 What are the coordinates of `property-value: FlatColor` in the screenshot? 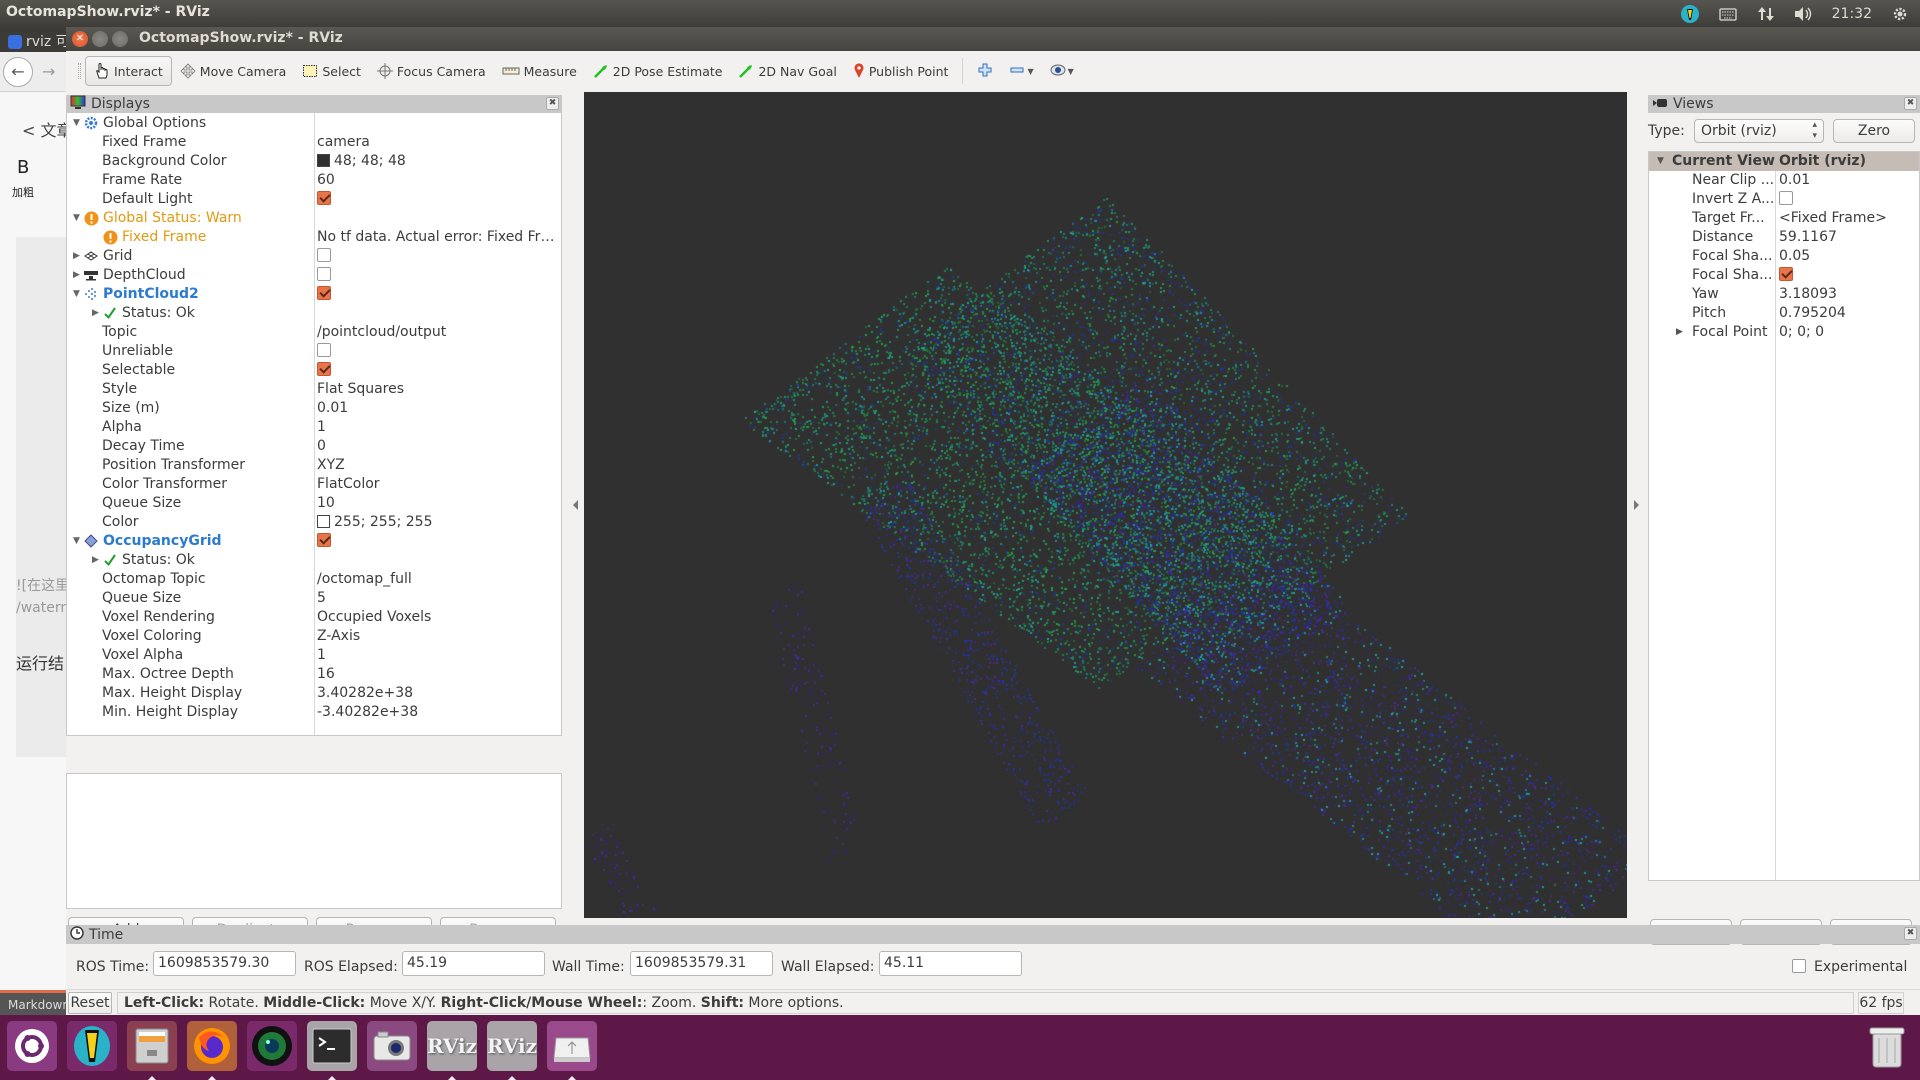 It's located at (439, 484).